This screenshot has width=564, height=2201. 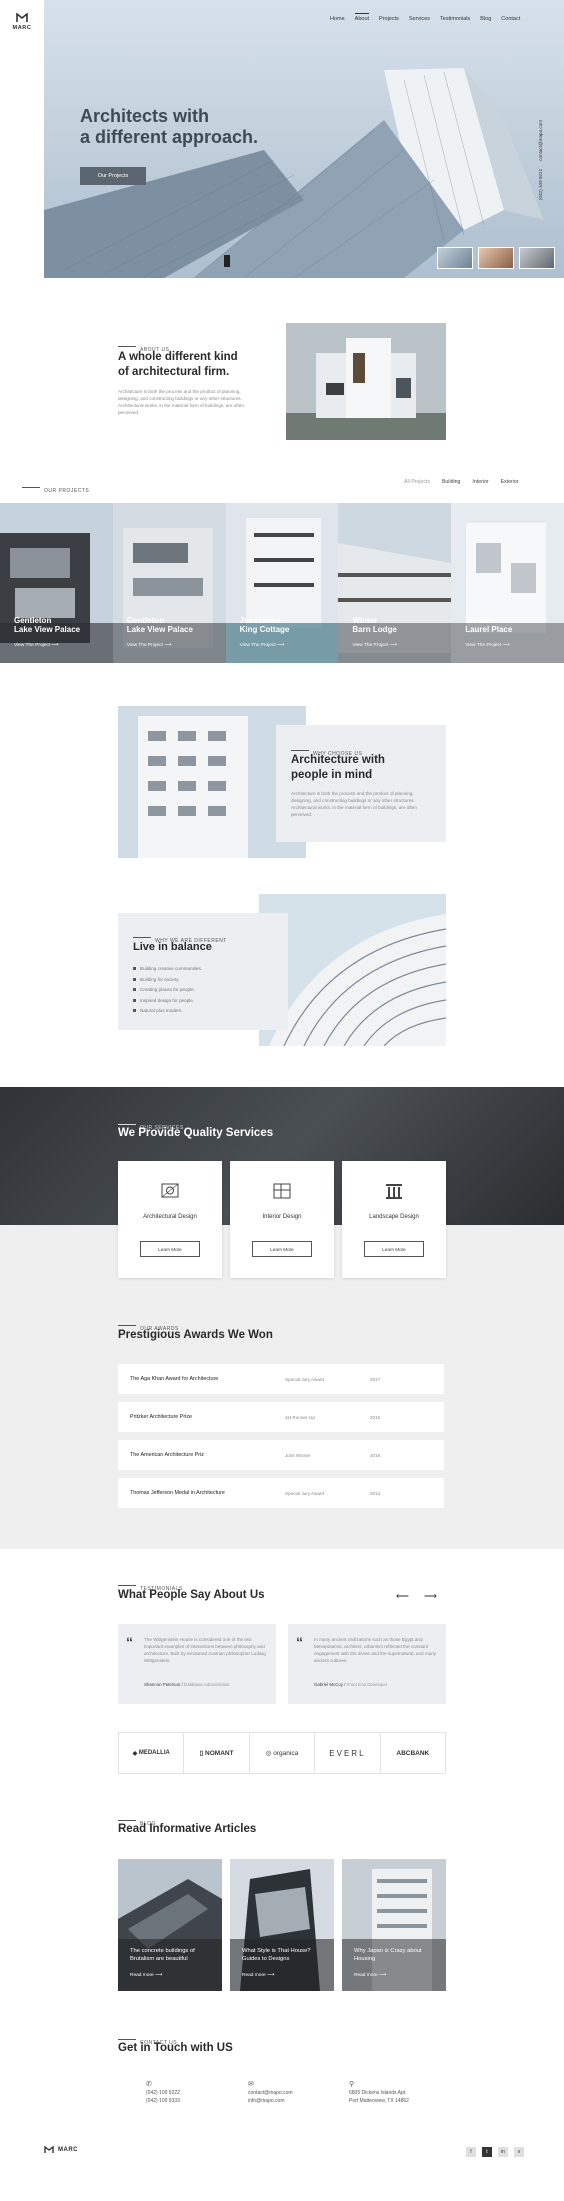 What do you see at coordinates (196, 1133) in the screenshot?
I see `services-title: We Provide Quality Services` at bounding box center [196, 1133].